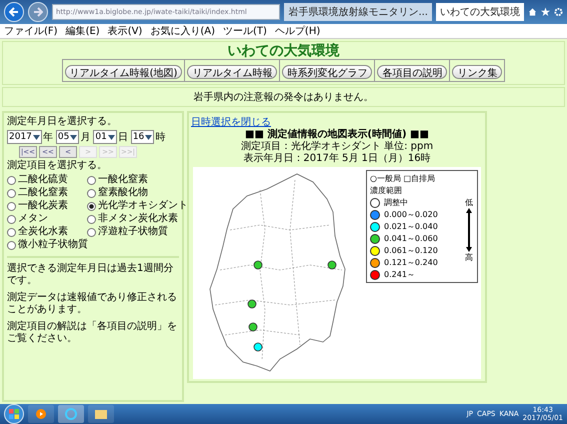 This screenshot has width=567, height=424. What do you see at coordinates (327, 72) in the screenshot?
I see `nav-button: 時系列変化グラフ` at bounding box center [327, 72].